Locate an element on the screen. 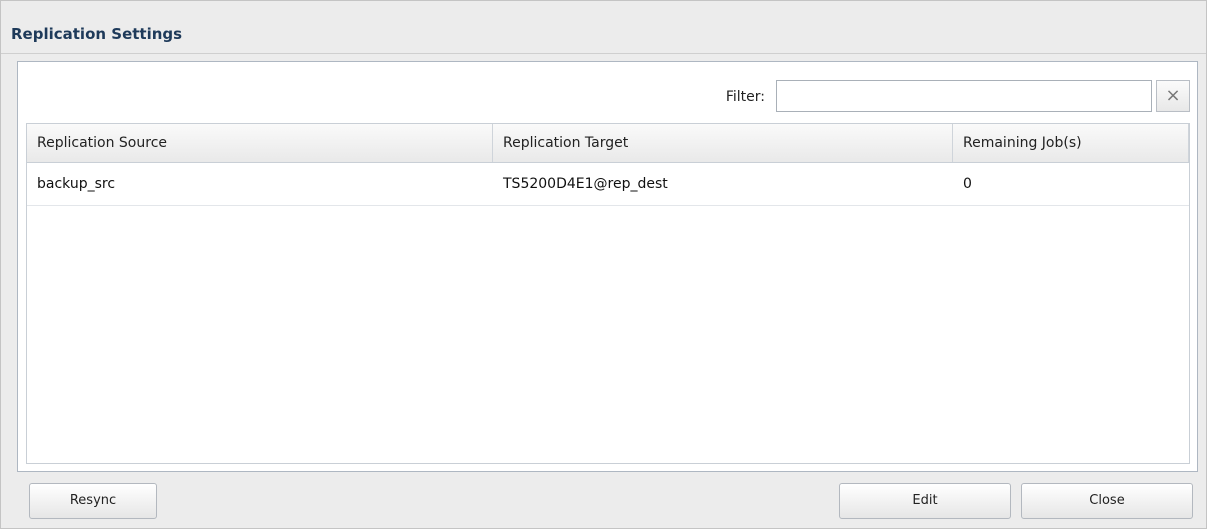  close-icon: × is located at coordinates (1173, 95).